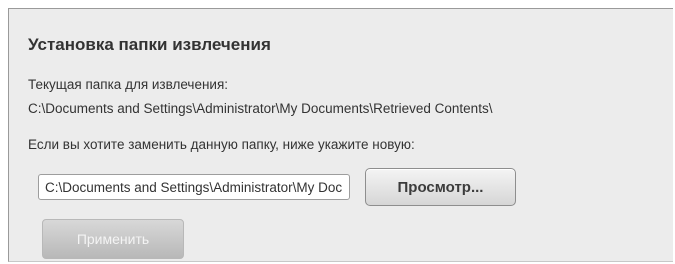 The height and width of the screenshot is (264, 675). Describe the element at coordinates (194, 187) in the screenshot. I see `new-folder-path-input` at that location.